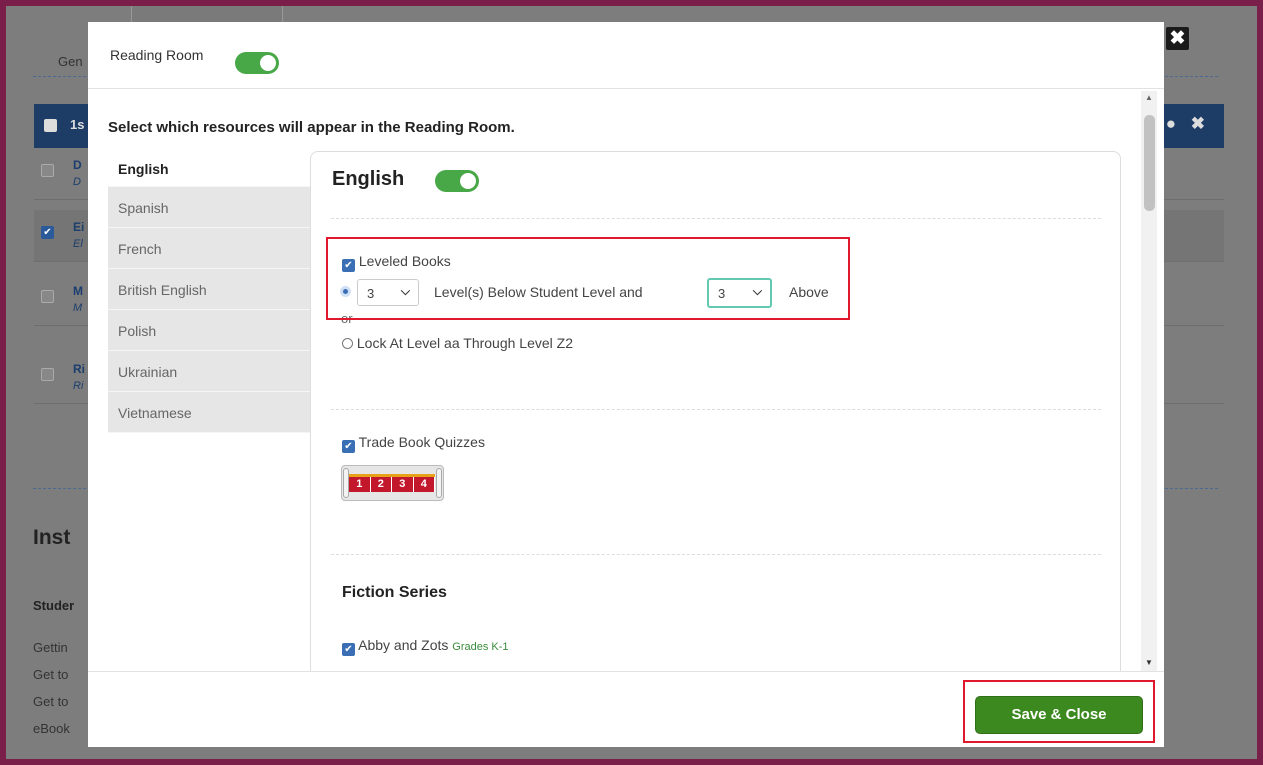  I want to click on reading-room-toggle, so click(257, 63).